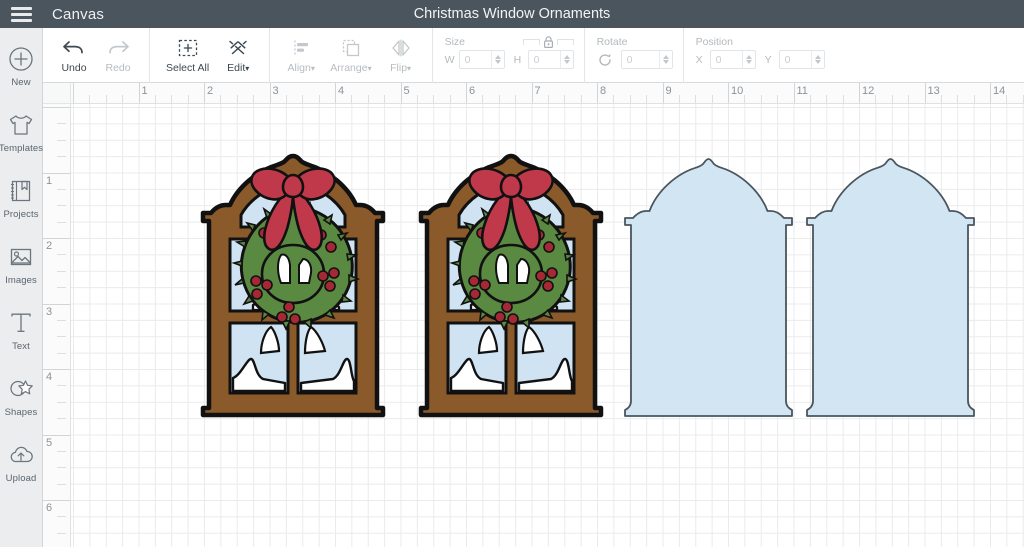 The width and height of the screenshot is (1024, 547). What do you see at coordinates (21, 396) in the screenshot?
I see `sidebar-item-shapes: Shapes` at bounding box center [21, 396].